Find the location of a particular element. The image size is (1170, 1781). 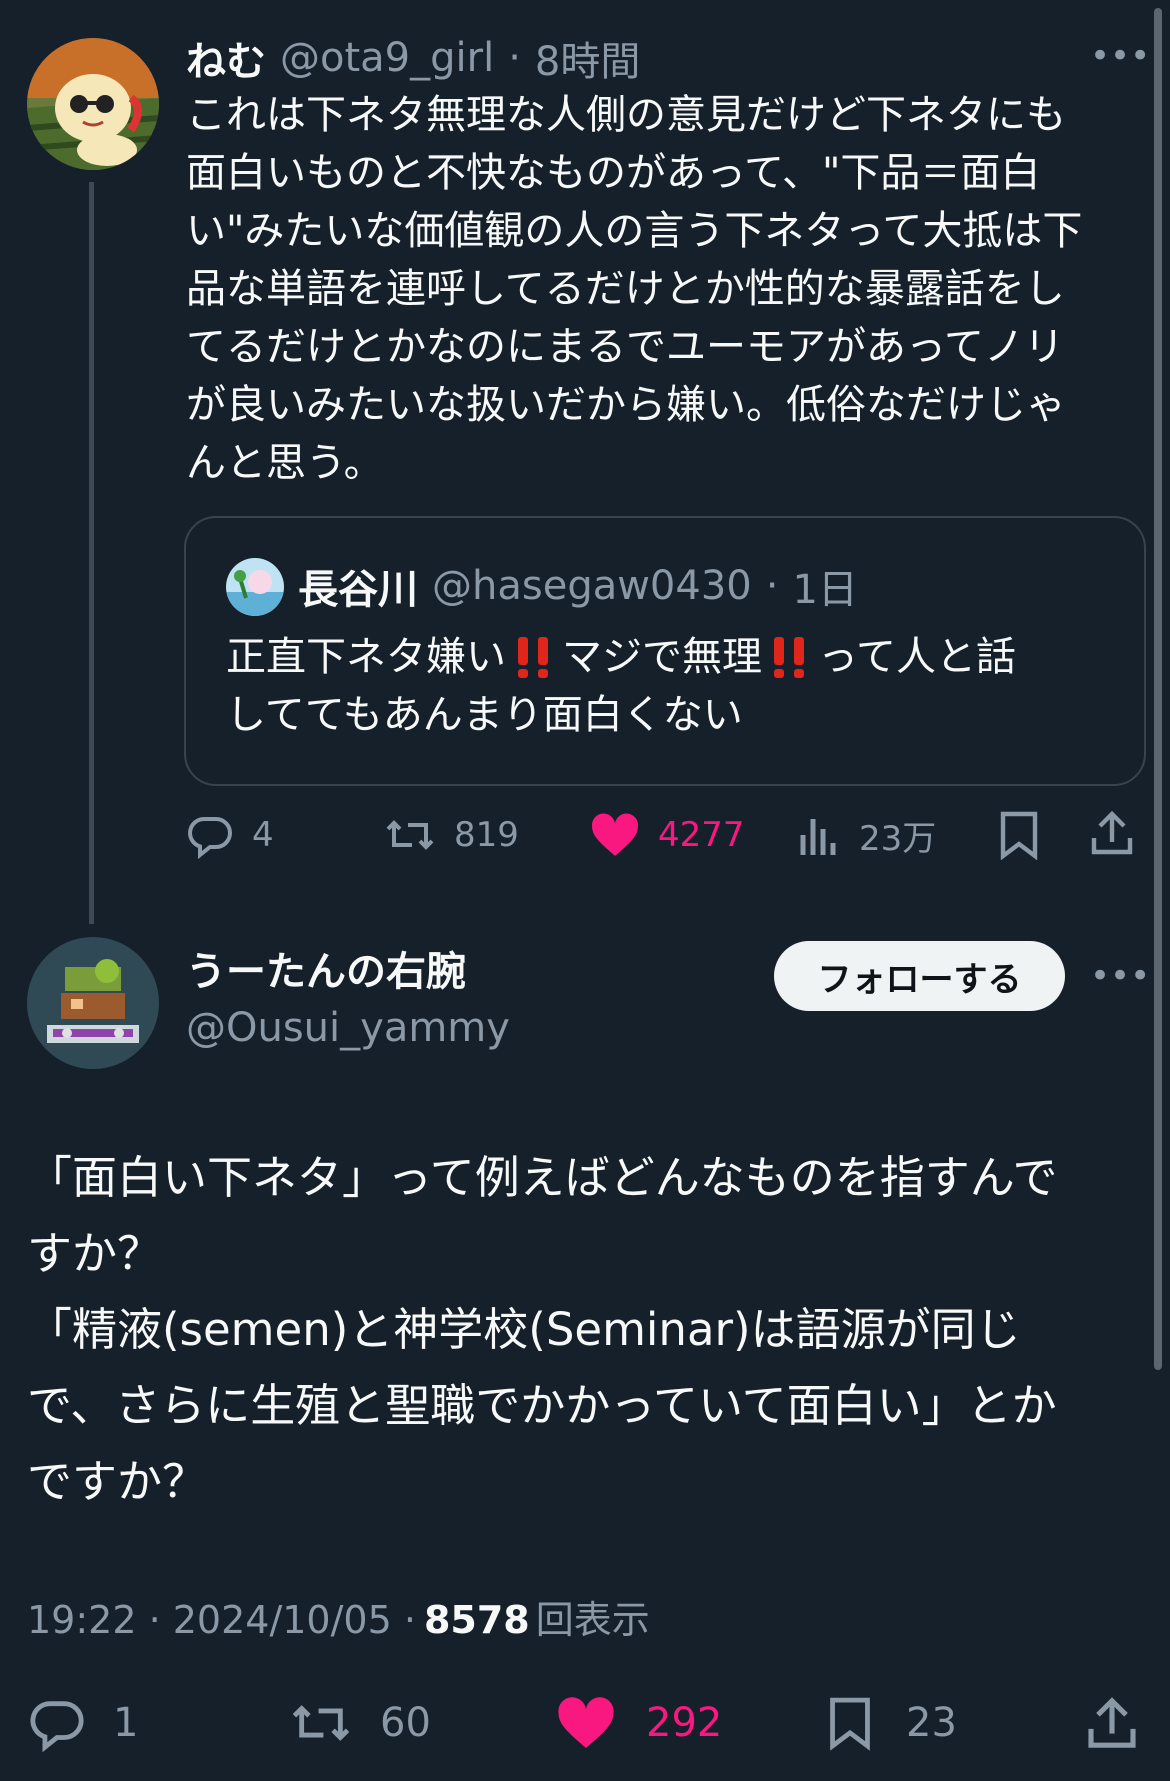

bookmark-button is located at coordinates (1019, 837).